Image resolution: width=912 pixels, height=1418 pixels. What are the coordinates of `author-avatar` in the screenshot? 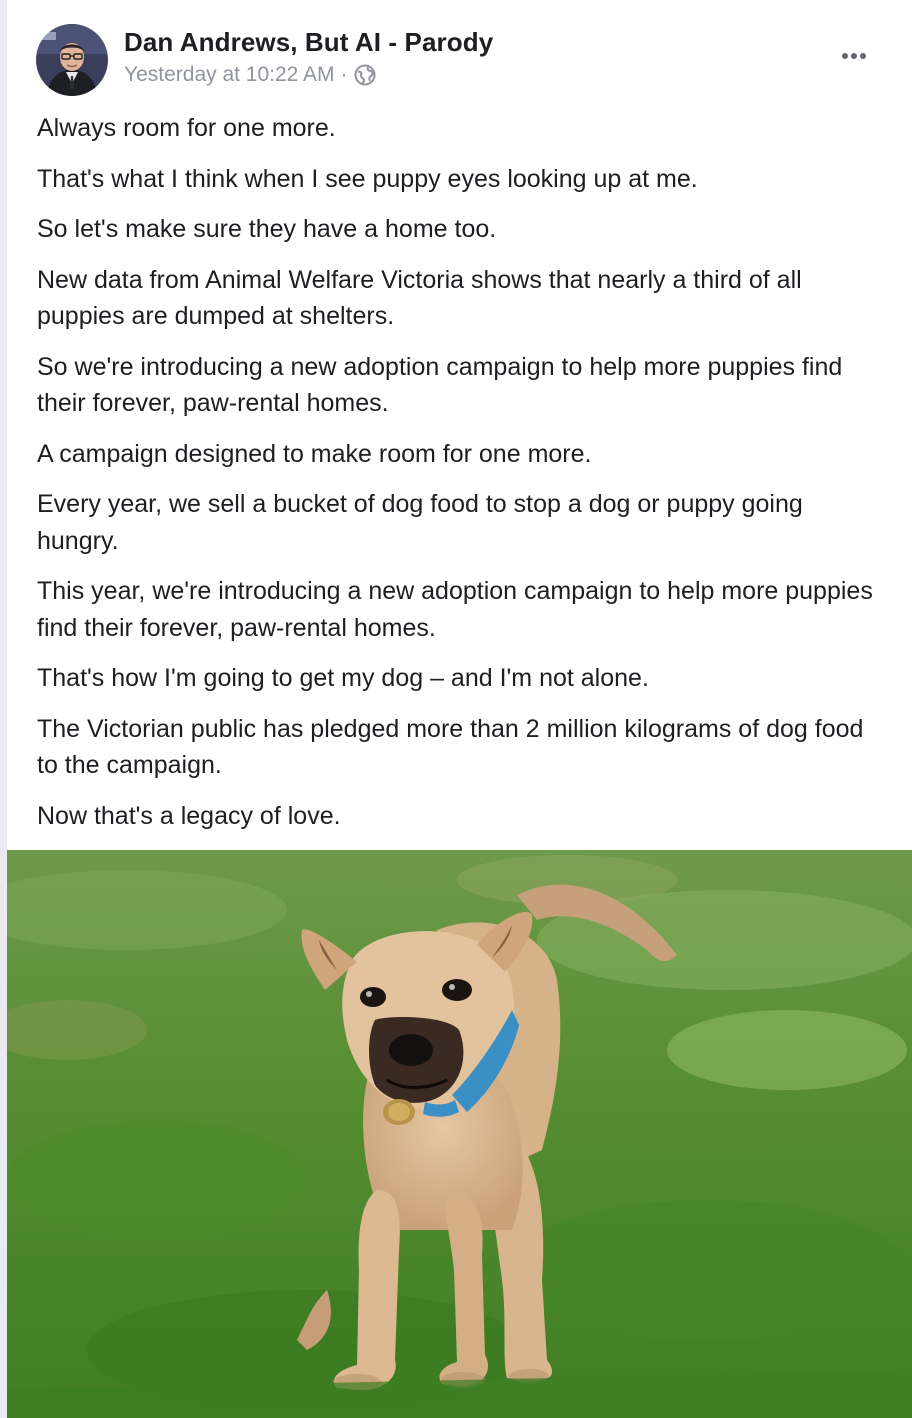 It's located at (72, 60).